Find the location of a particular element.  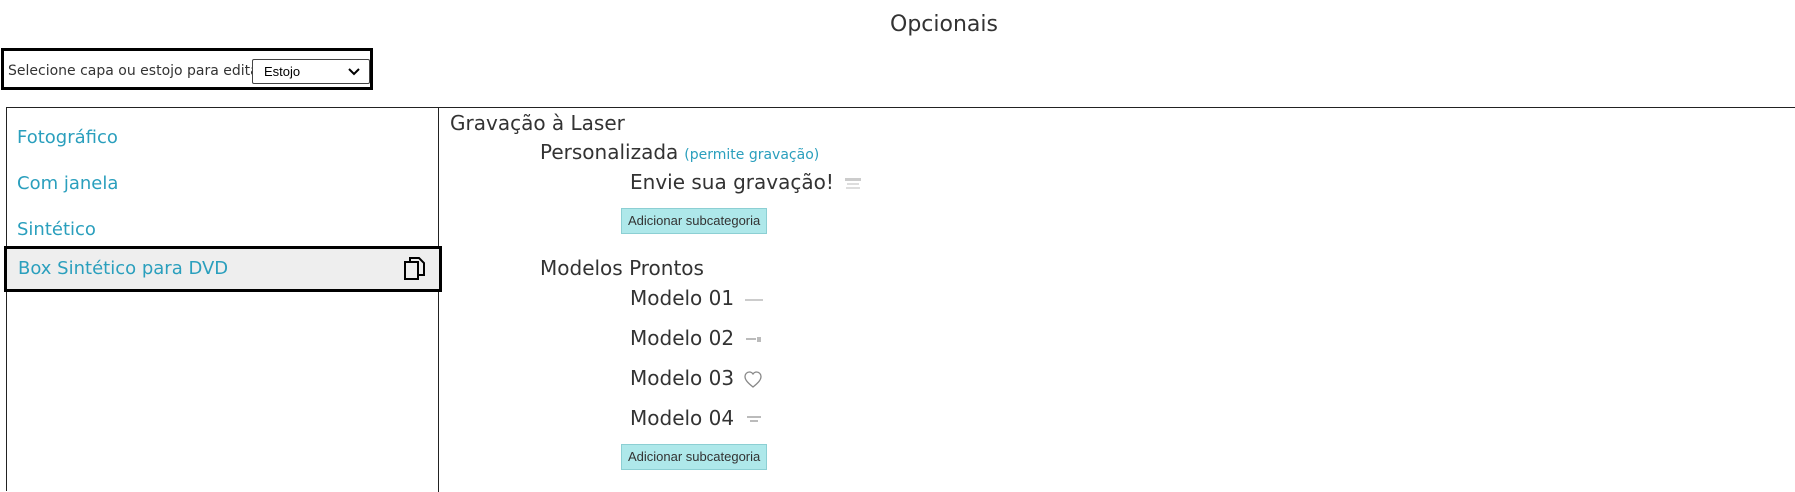

page-title: Opcionais is located at coordinates (944, 24).